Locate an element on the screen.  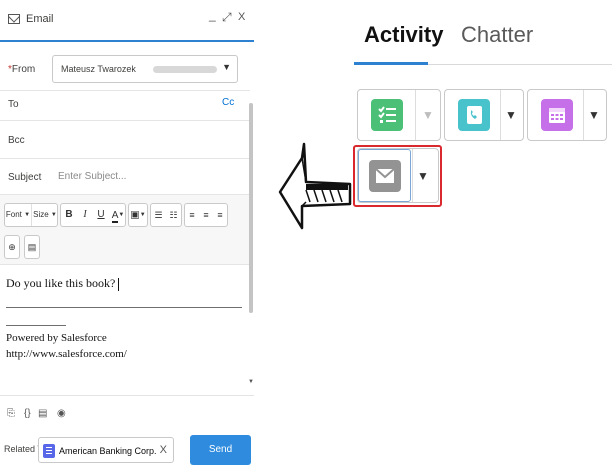
to-row: To is located at coordinates (125, 106).